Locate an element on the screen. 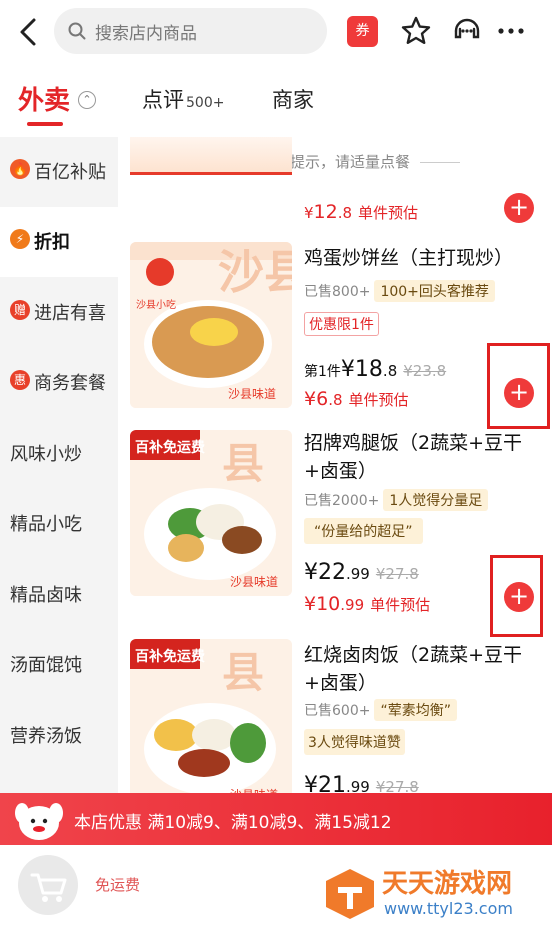  image-text: 县 is located at coordinates (243, 463).